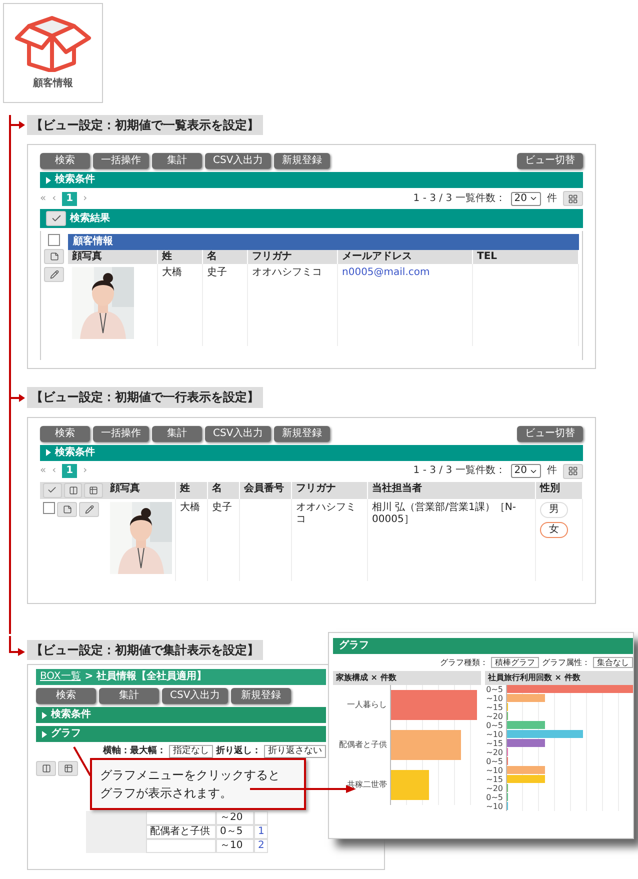 This screenshot has width=638, height=879. I want to click on gender-option: 女, so click(554, 530).